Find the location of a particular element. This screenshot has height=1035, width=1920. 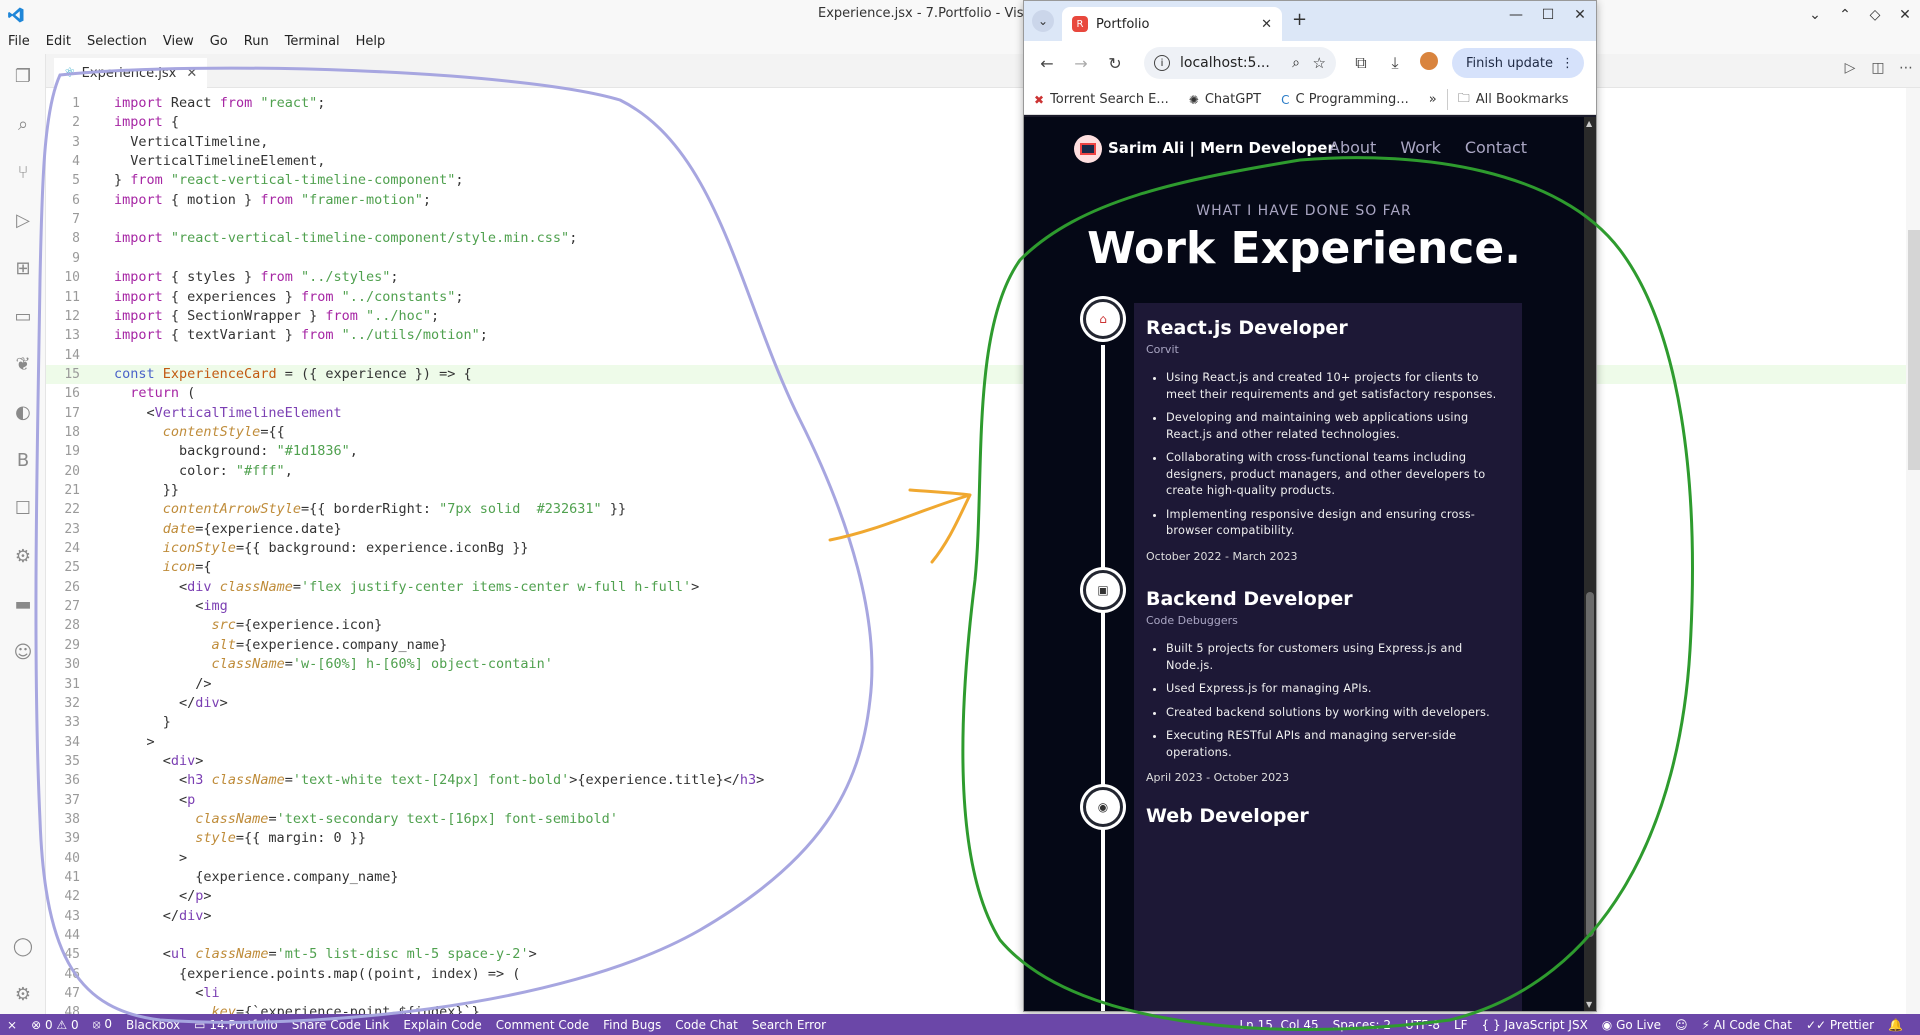

nav-about: About is located at coordinates (1352, 147).